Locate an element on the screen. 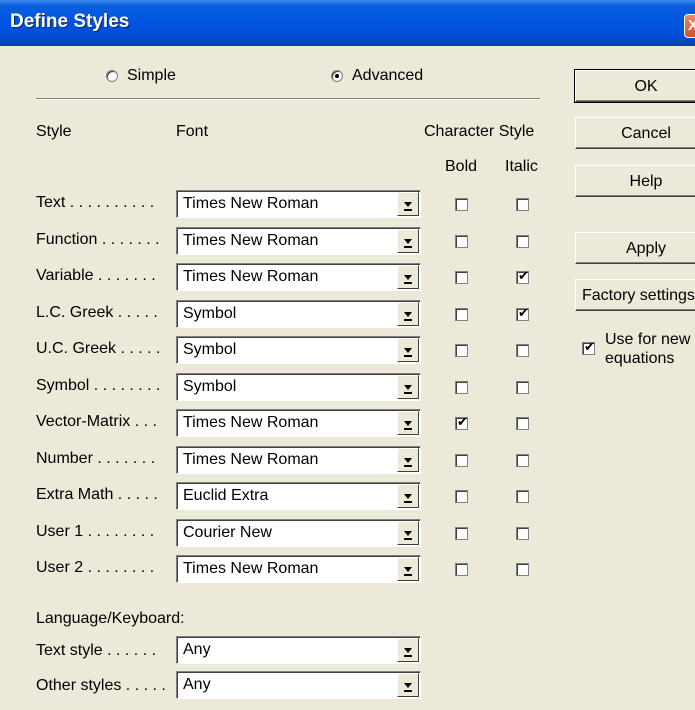 The width and height of the screenshot is (695, 710). style-row-label: U.C. Greek . . . . . is located at coordinates (98, 348).